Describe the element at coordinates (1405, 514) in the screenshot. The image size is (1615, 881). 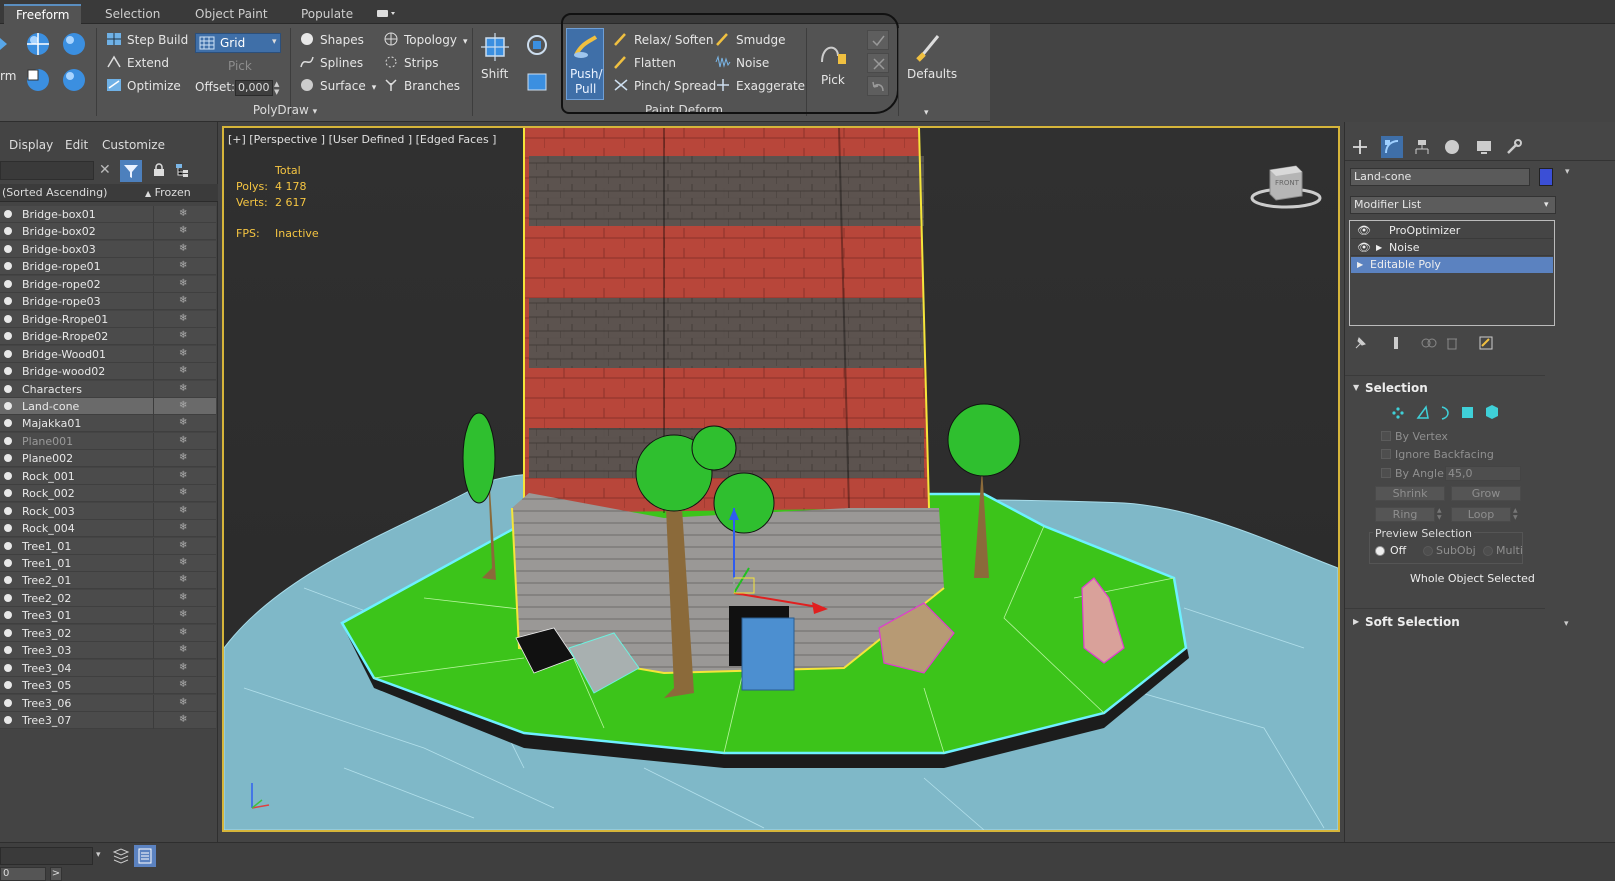
I see `ring-button: Ring` at that location.